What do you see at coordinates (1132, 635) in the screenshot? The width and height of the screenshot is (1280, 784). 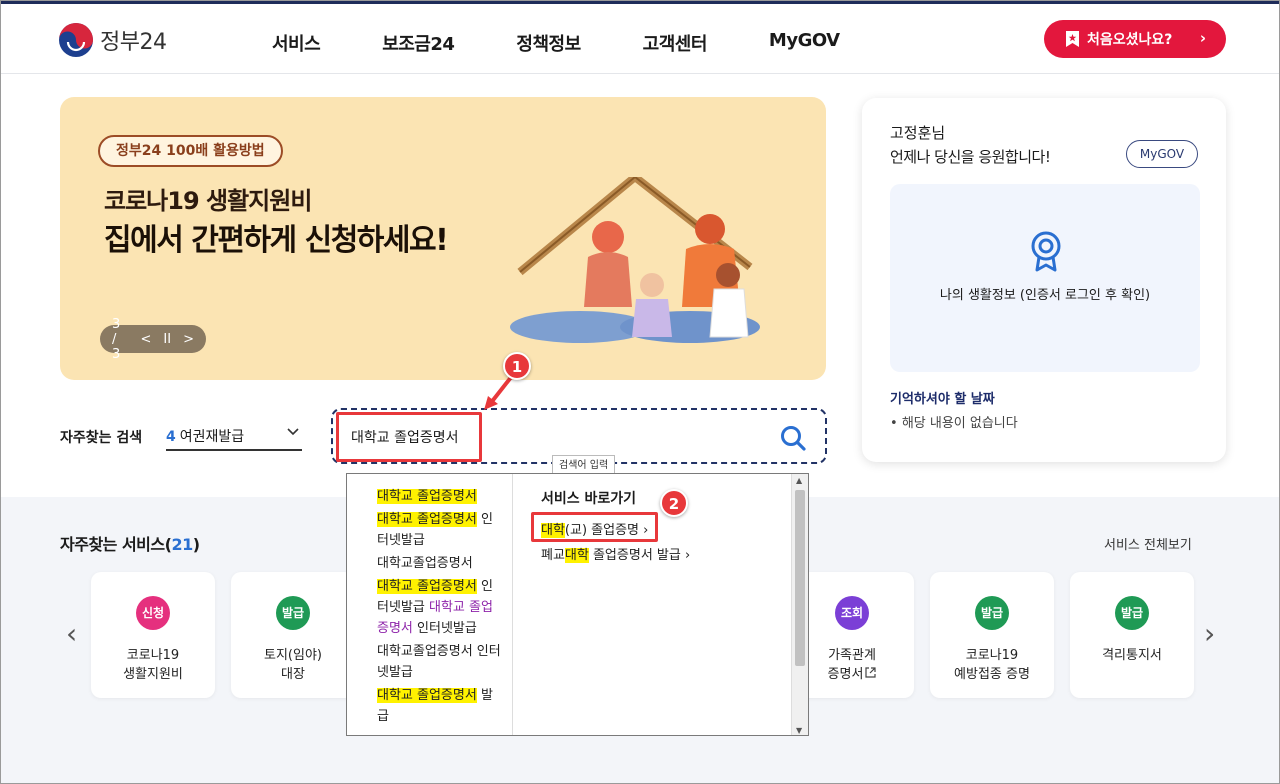 I see `service-card: 발급 격리통지서` at bounding box center [1132, 635].